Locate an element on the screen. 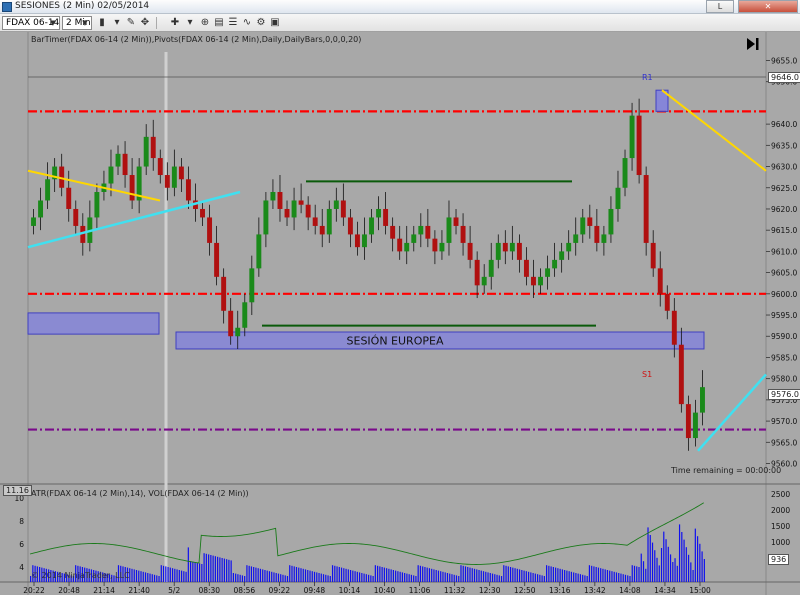 This screenshot has height=595, width=800. chart-trader-icon: ▣ is located at coordinates (275, 23).